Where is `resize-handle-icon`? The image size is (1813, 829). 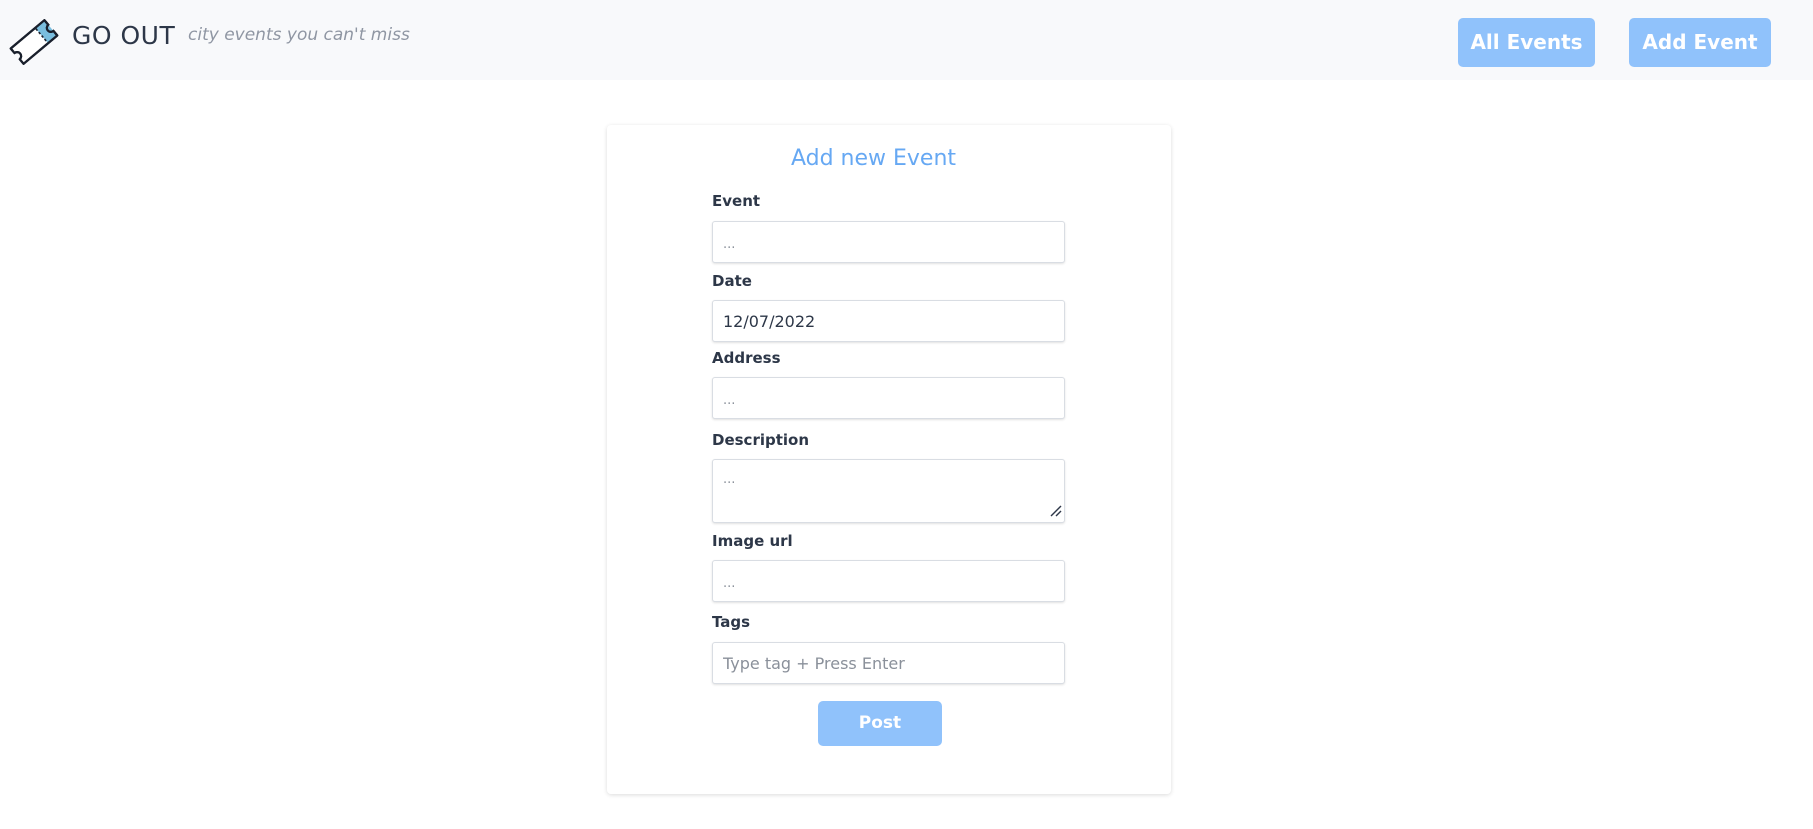 resize-handle-icon is located at coordinates (1056, 511).